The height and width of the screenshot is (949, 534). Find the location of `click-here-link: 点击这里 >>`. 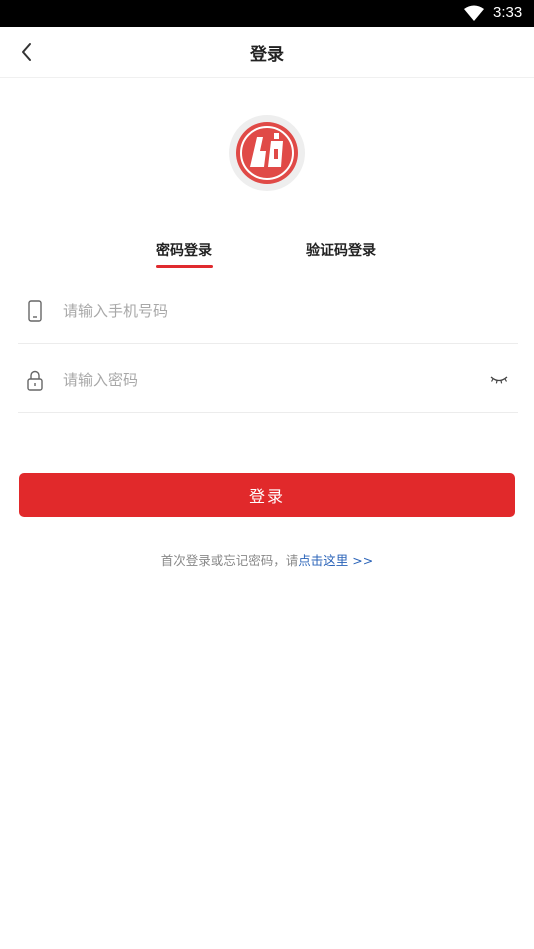

click-here-link: 点击这里 >> is located at coordinates (335, 560).